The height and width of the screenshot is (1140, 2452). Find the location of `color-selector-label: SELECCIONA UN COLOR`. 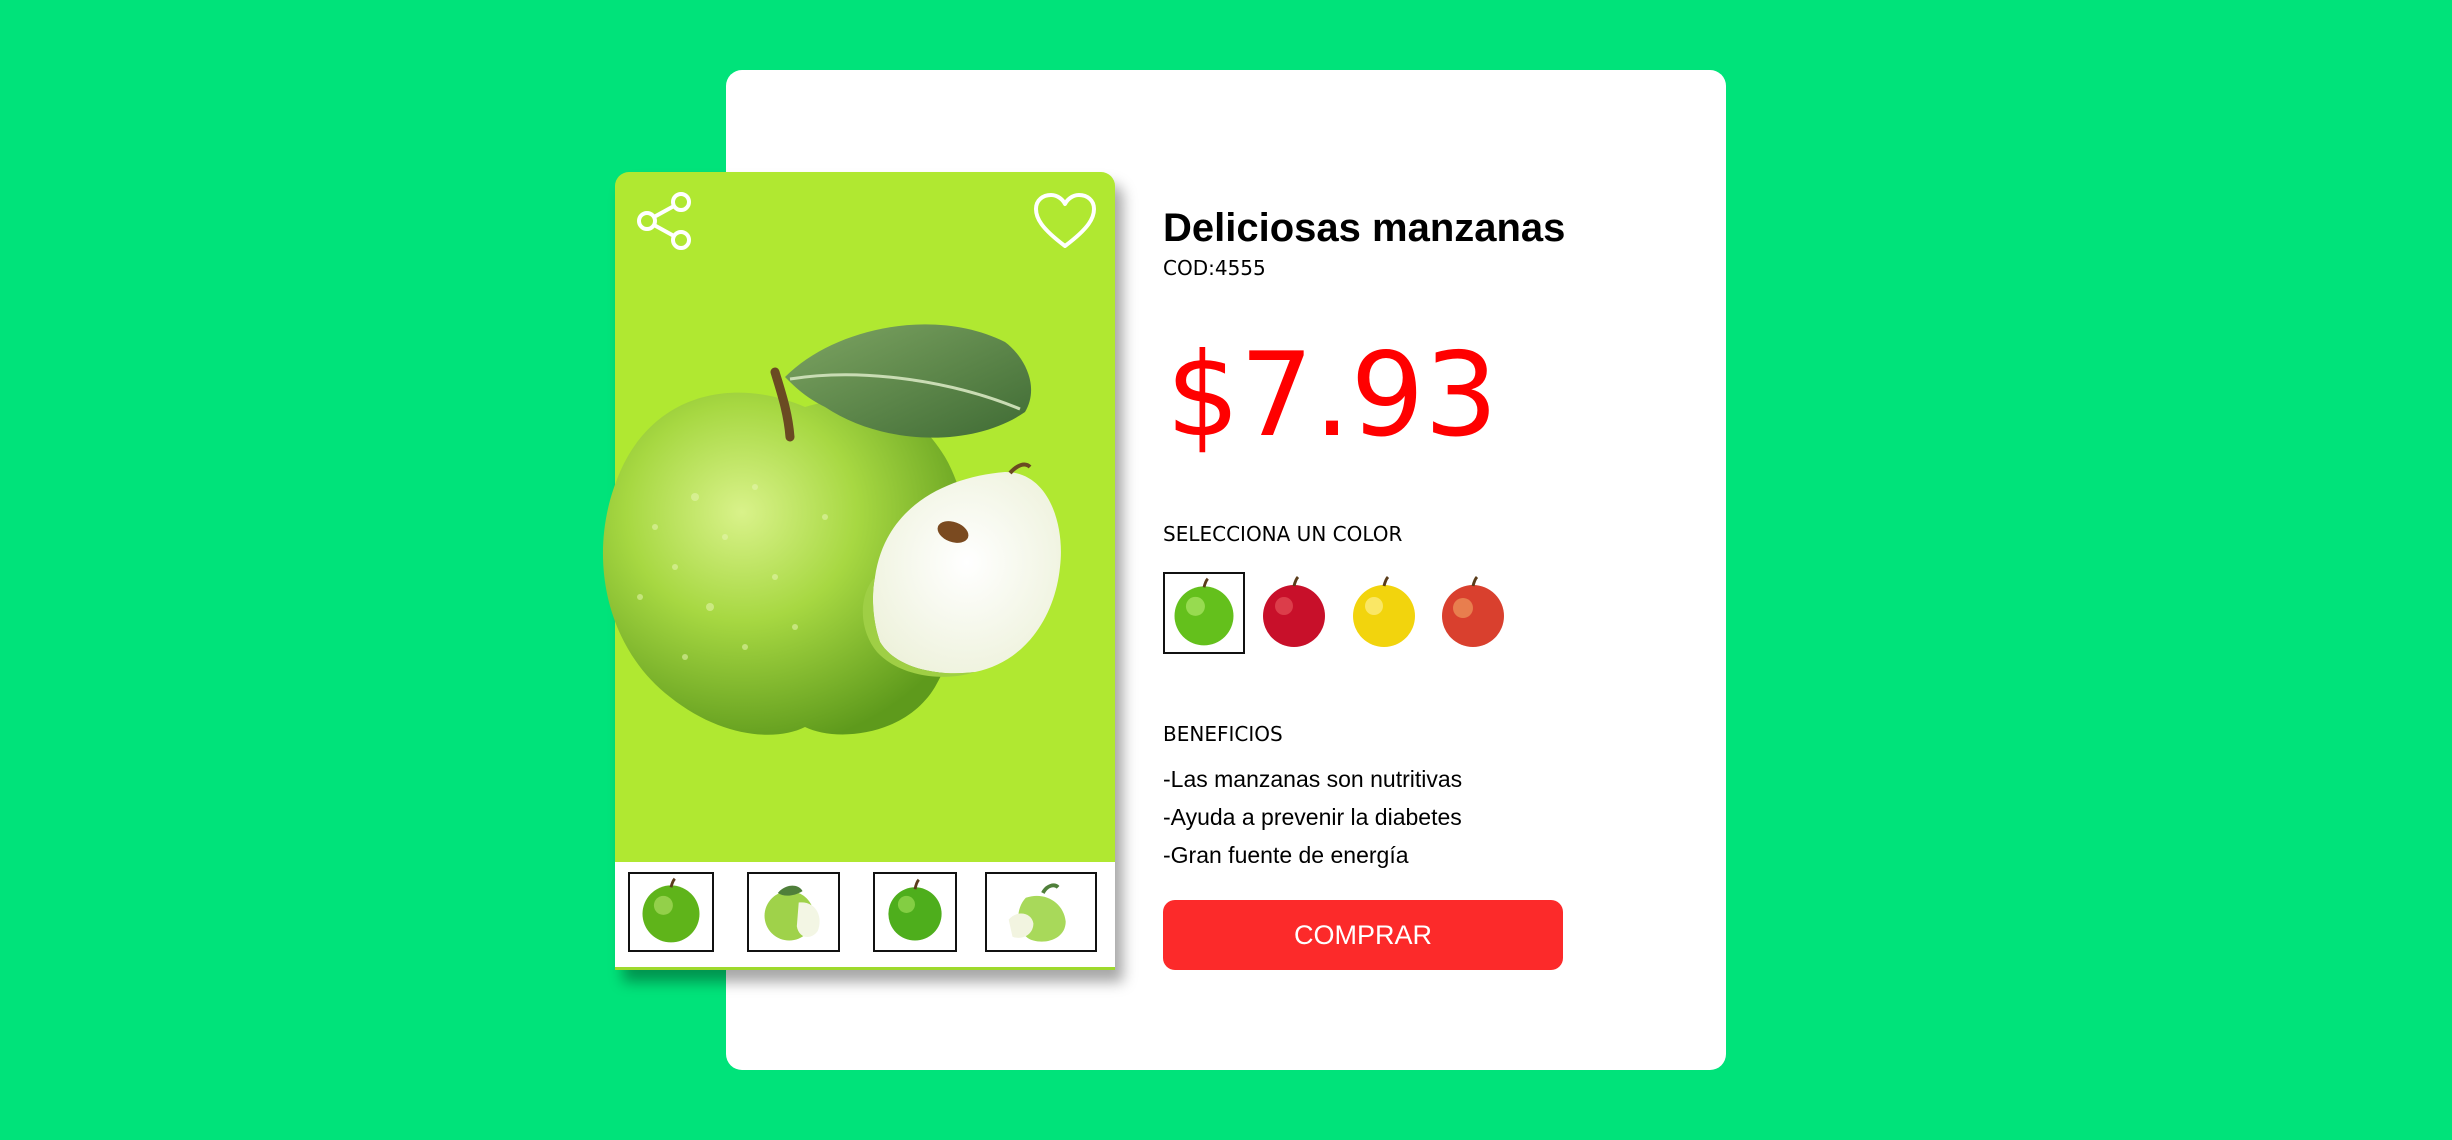

color-selector-label: SELECCIONA UN COLOR is located at coordinates (1283, 534).